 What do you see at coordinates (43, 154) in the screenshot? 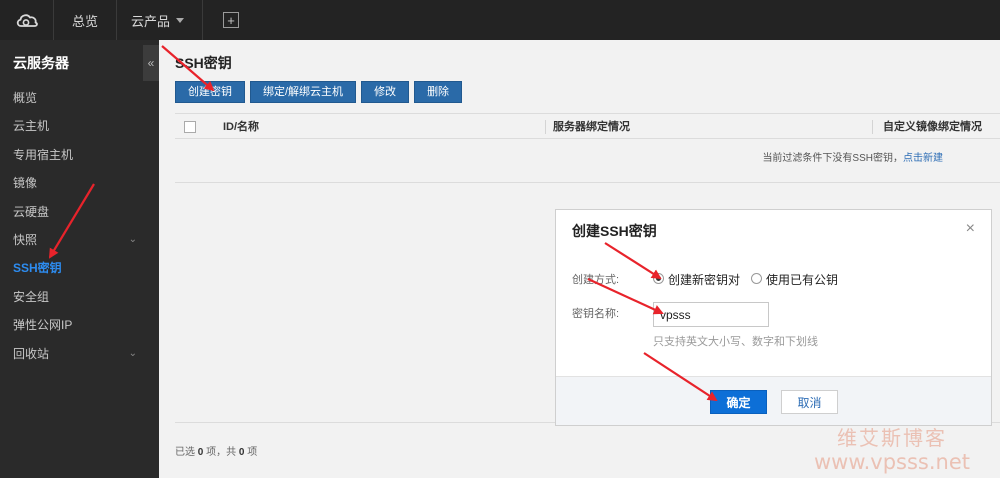
I see `sidebar-item-label: 专用宿主机` at bounding box center [43, 154].